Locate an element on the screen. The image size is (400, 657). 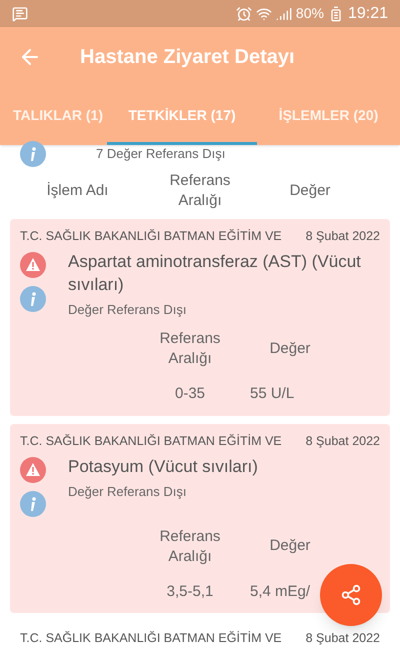
alarm-icon is located at coordinates (244, 14).